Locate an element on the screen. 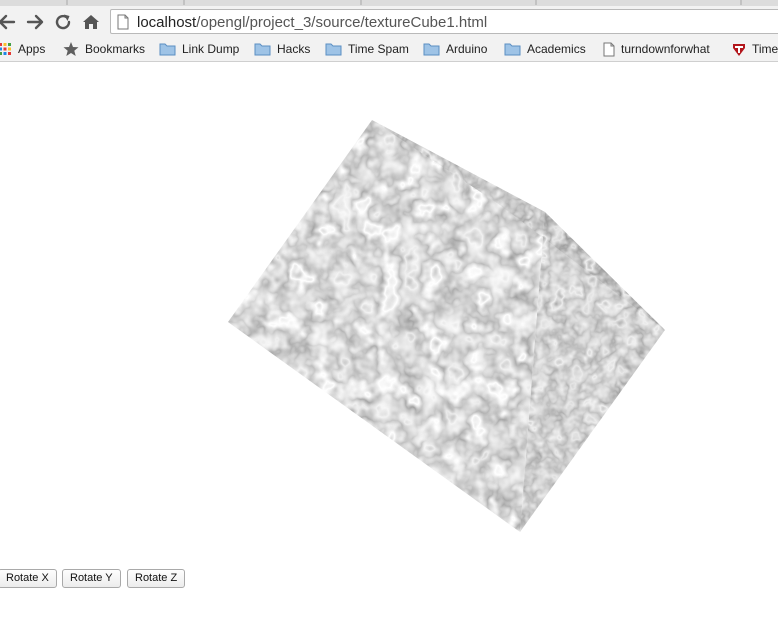  home-button is located at coordinates (91, 22).